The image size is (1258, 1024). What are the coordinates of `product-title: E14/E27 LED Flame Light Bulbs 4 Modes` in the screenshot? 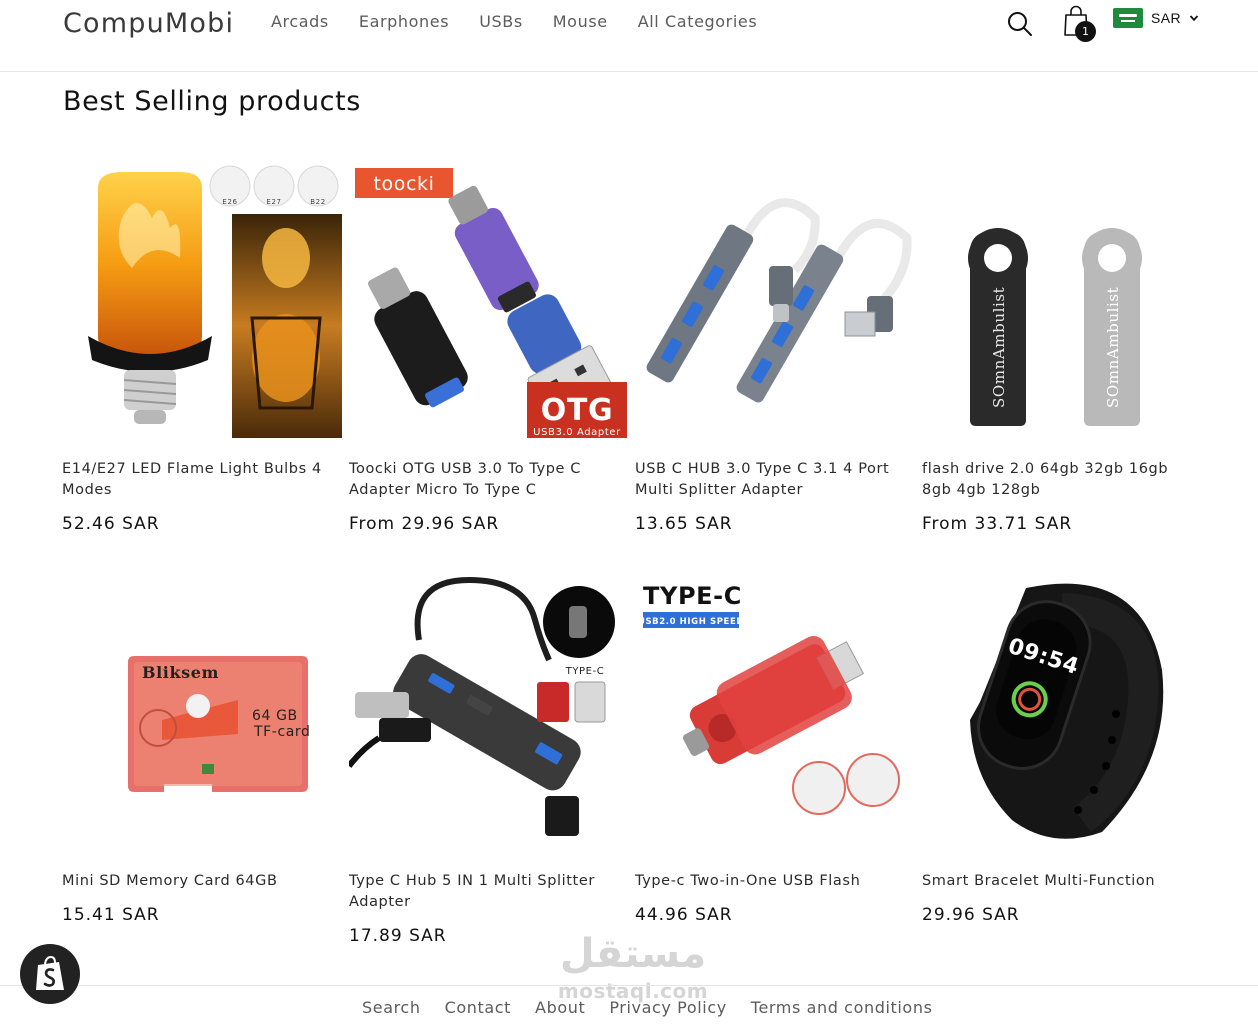 It's located at (202, 480).